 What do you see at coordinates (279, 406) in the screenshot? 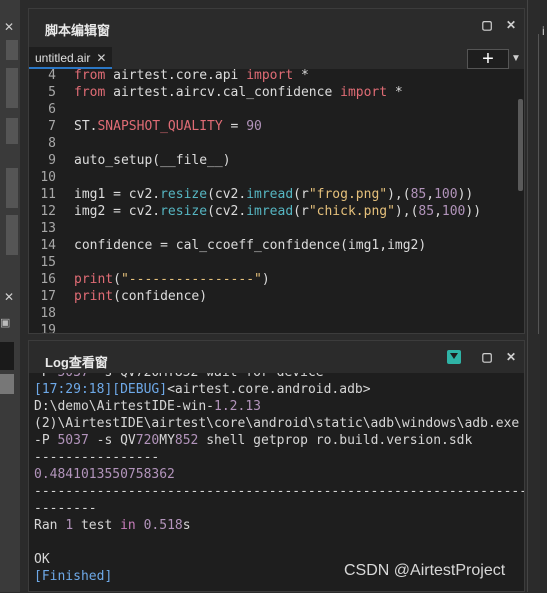
I see `log-line: D:\demo\AirtestIDE-win-1.2.13` at bounding box center [279, 406].